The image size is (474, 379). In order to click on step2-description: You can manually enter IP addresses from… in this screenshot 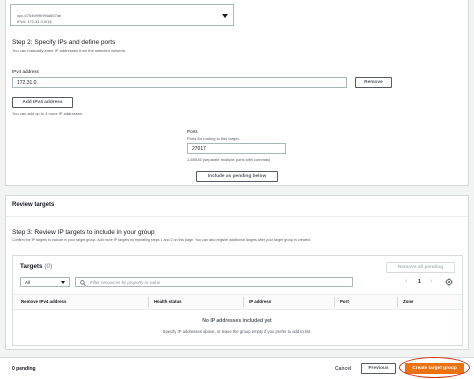, I will do `click(69, 50)`.